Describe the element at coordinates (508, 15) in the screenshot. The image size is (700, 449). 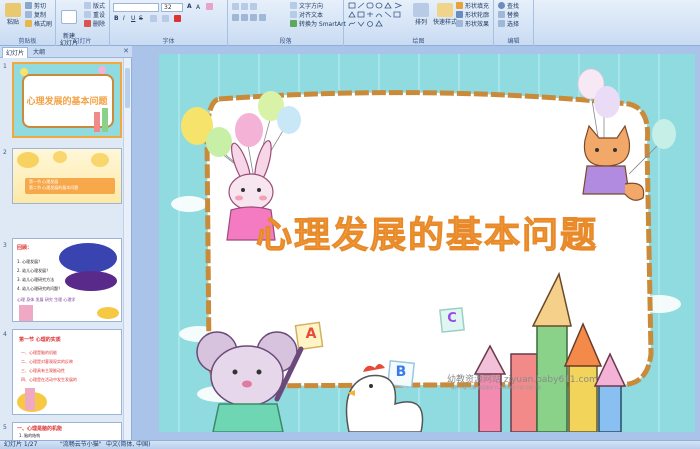
I see `replace-button: 替换` at that location.